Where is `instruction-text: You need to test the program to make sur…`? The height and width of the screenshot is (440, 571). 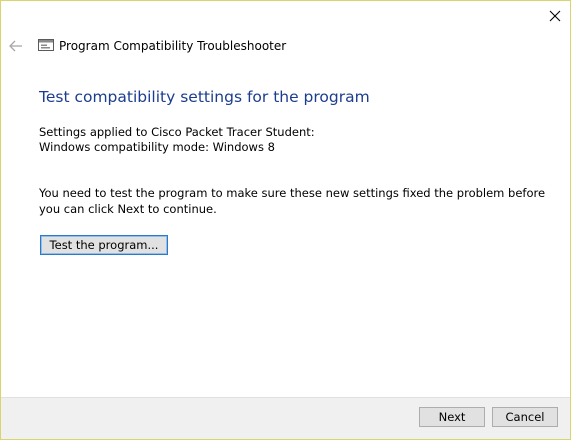 instruction-text: You need to test the program to make sur… is located at coordinates (292, 201).